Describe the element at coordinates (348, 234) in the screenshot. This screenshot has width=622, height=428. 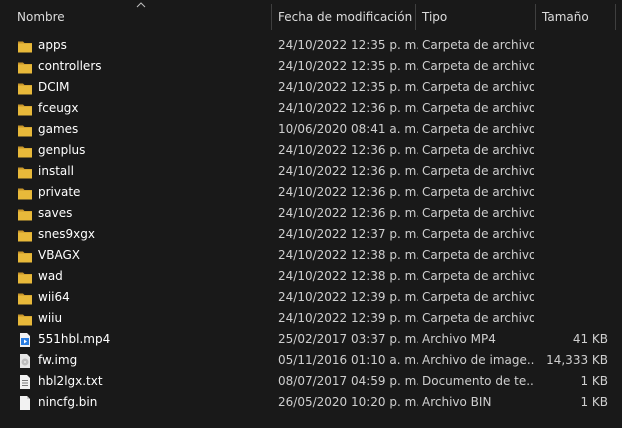
I see `file-date-modified: 24/10/2022 12:37 p. m.` at that location.